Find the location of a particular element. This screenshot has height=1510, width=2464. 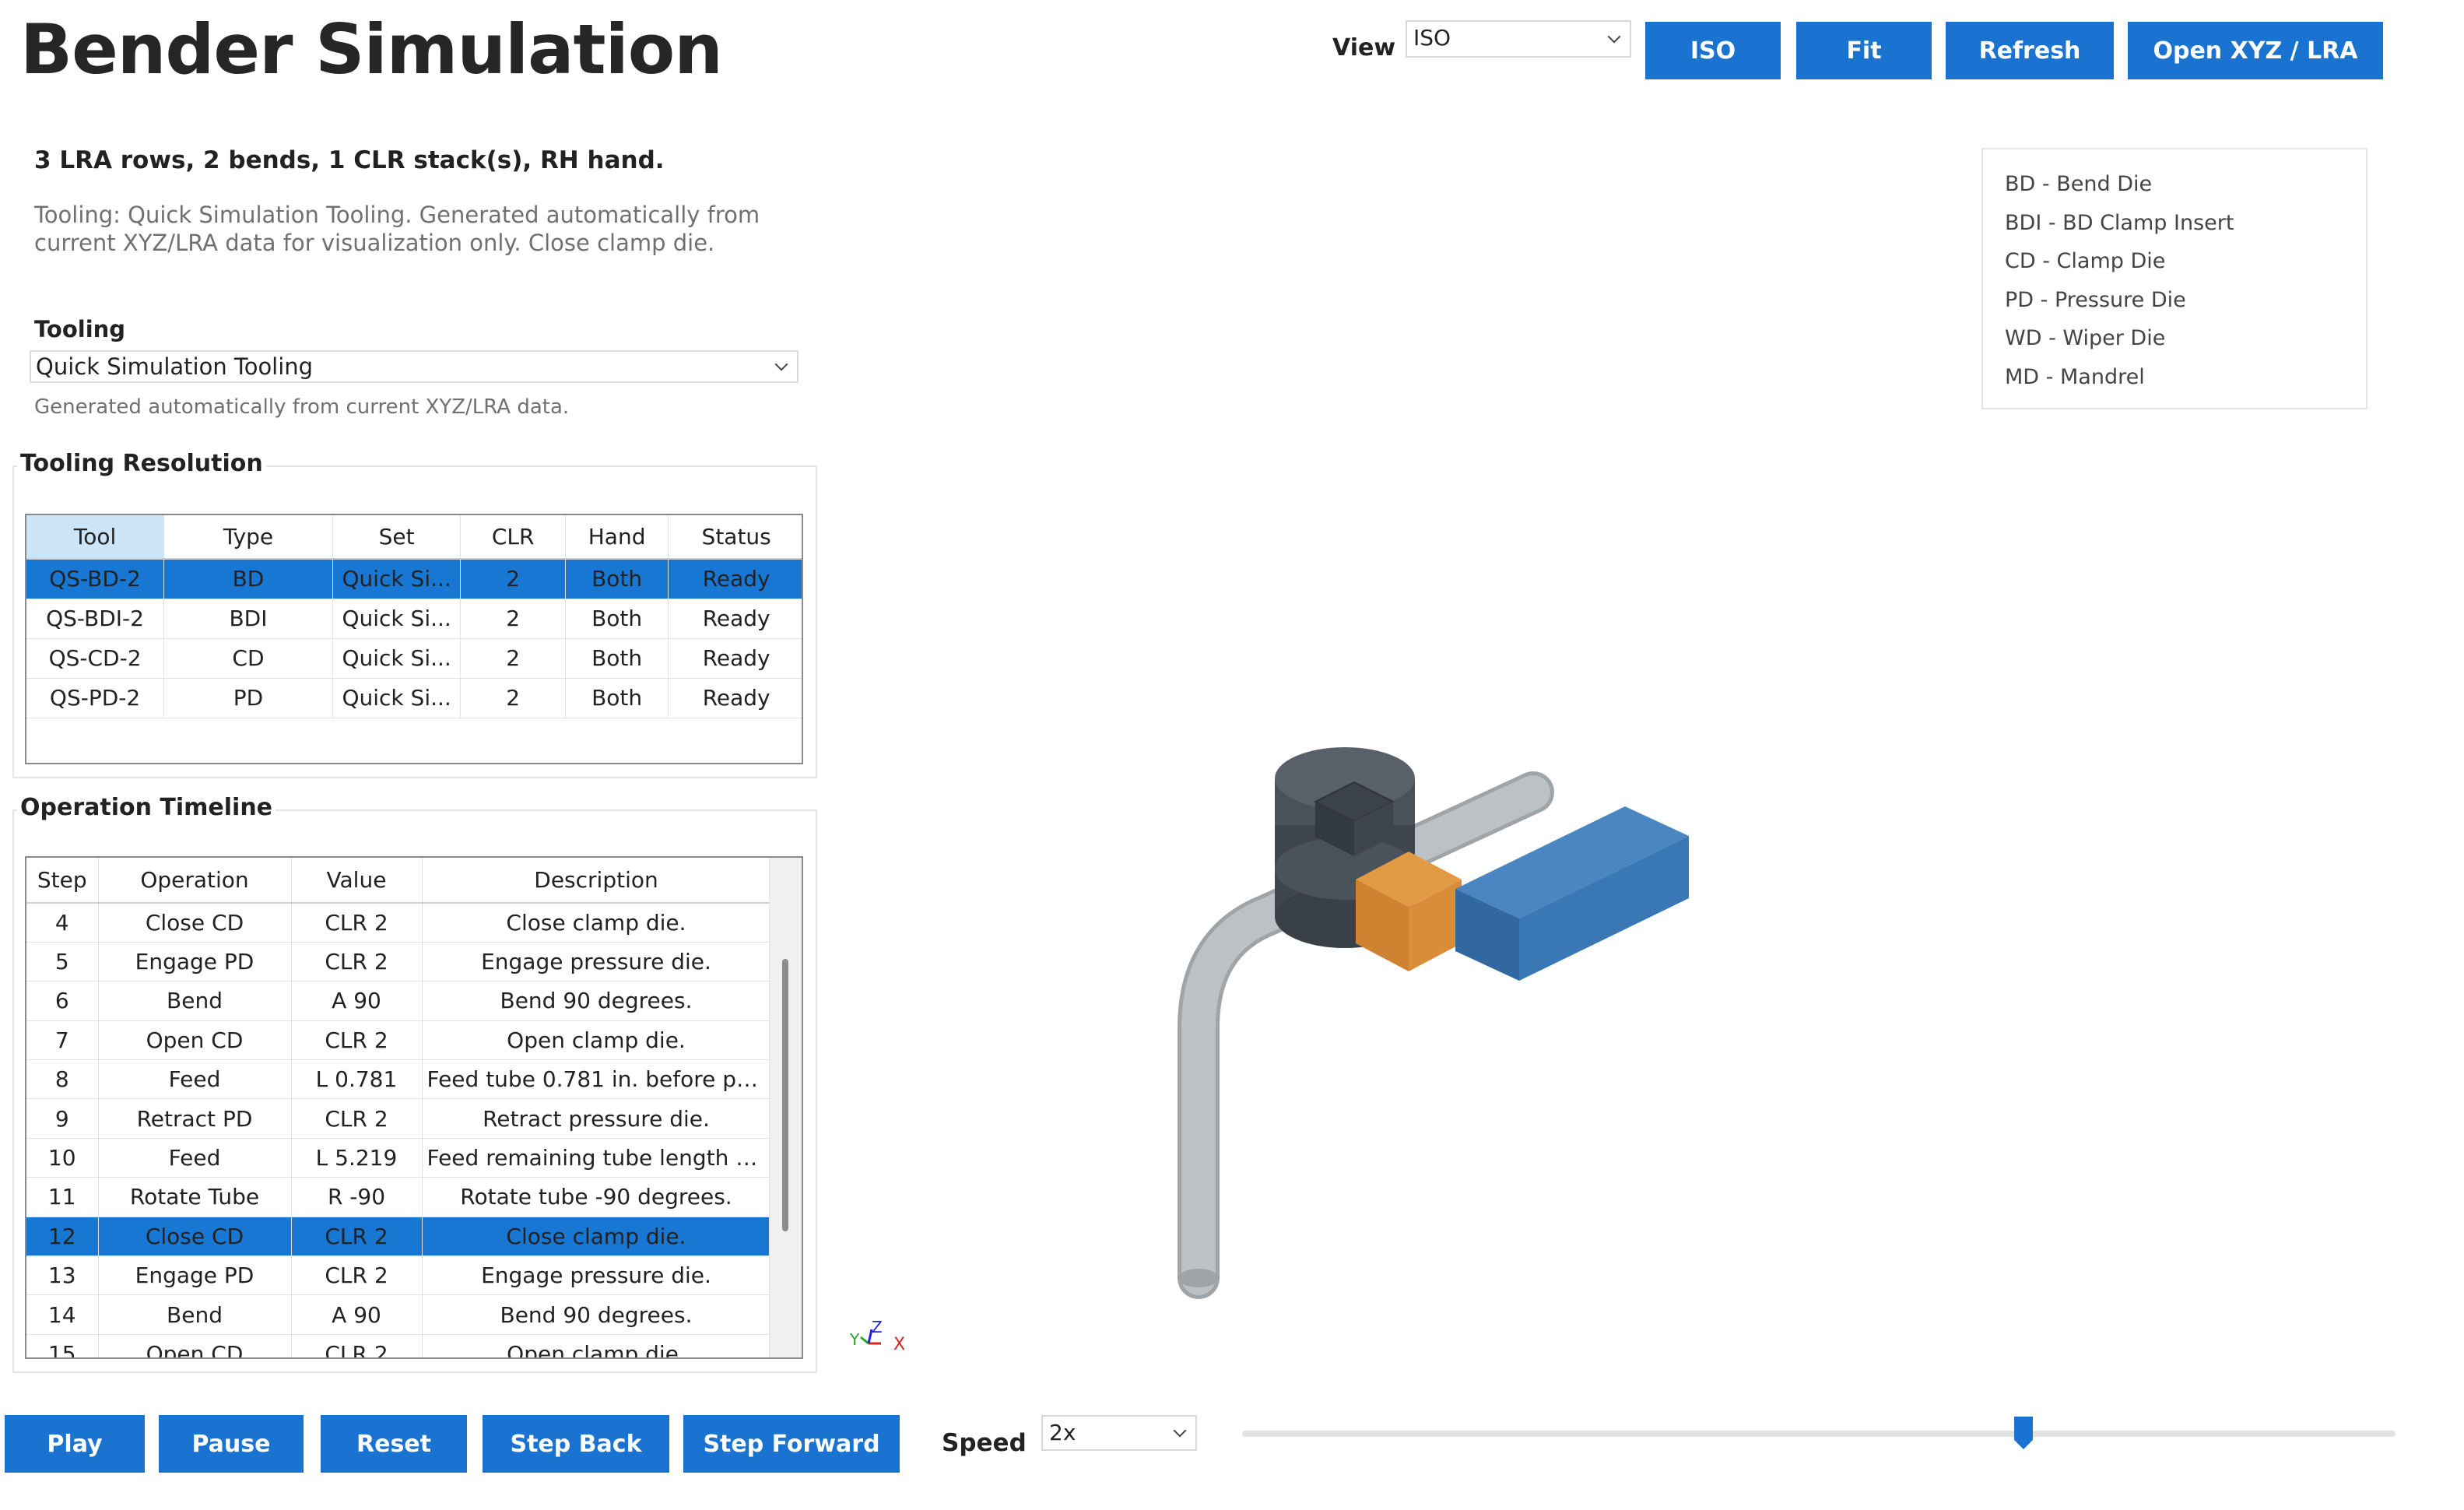

reset-button: Reset is located at coordinates (394, 1444).